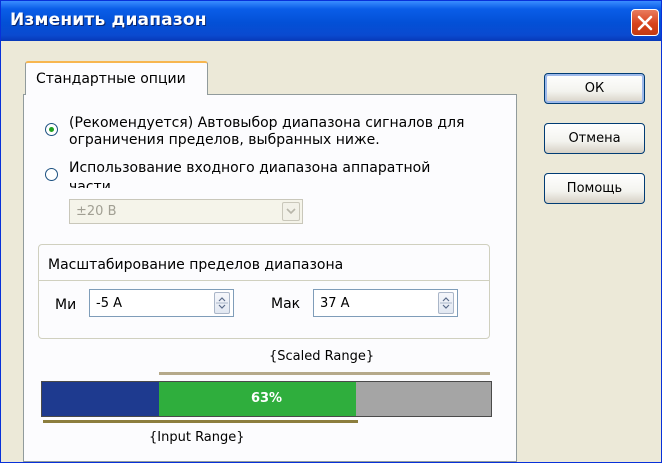 This screenshot has height=463, width=662. I want to click on window-title: Изменить диапазон, so click(108, 20).